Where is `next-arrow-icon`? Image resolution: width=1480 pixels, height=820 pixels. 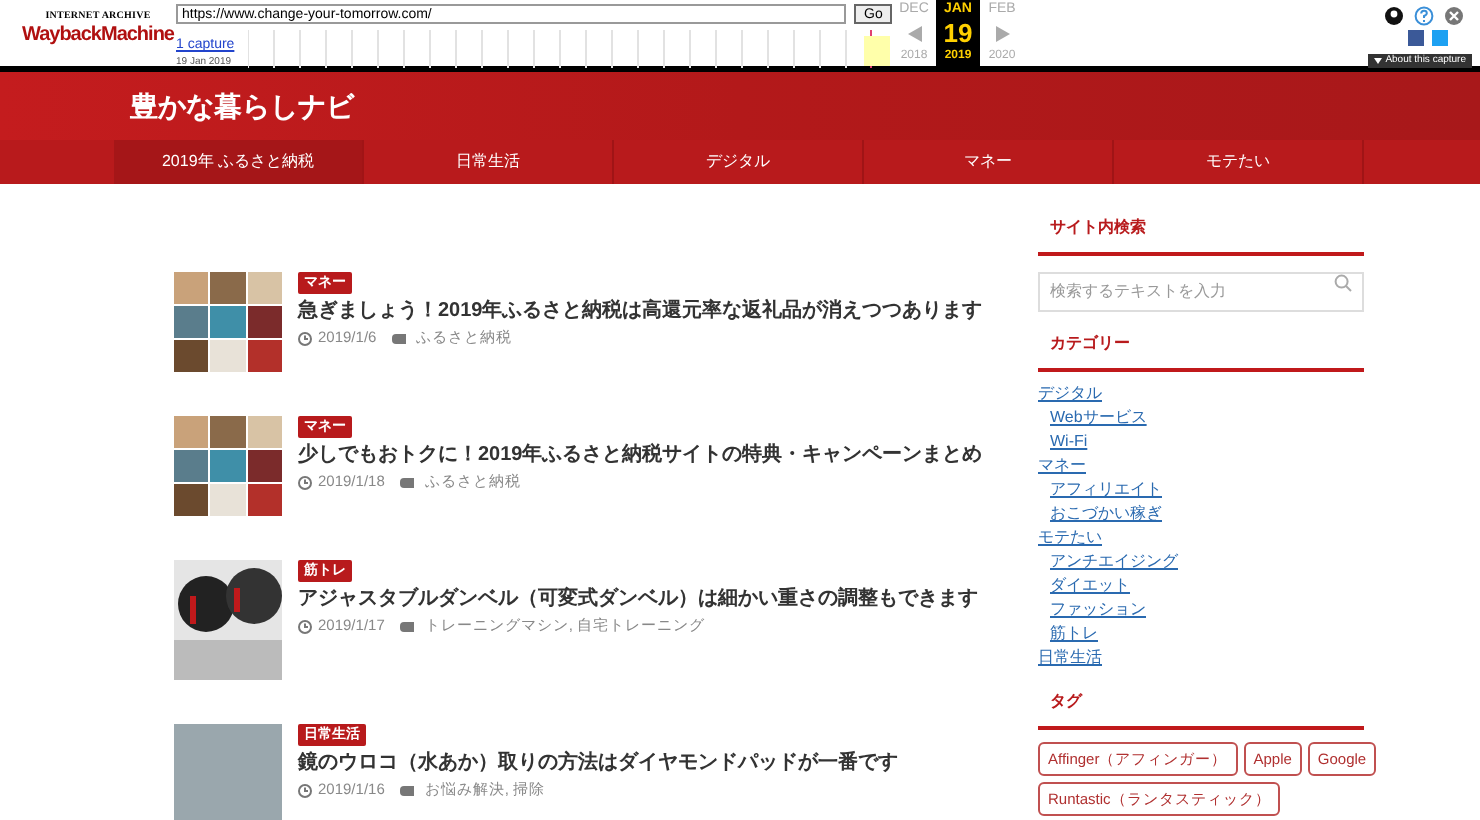
next-arrow-icon is located at coordinates (1002, 34).